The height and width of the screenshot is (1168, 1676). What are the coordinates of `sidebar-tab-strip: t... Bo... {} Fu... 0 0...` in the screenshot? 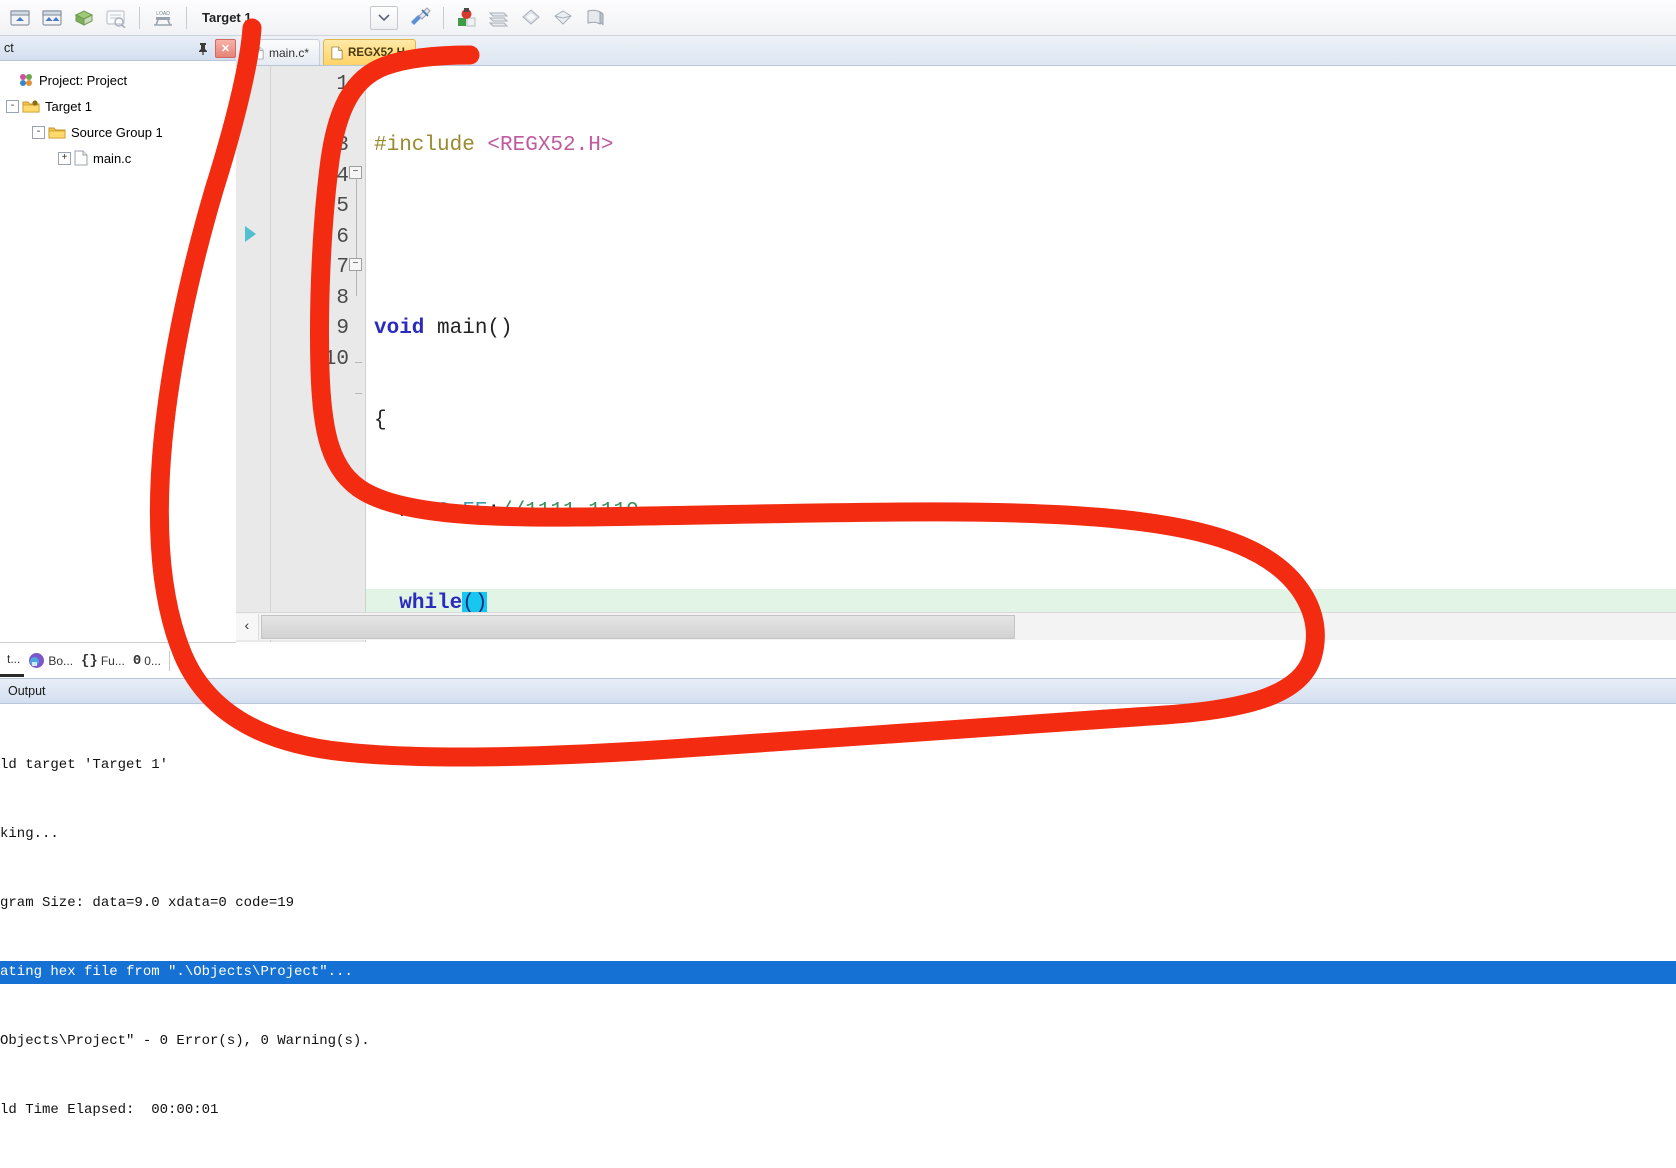 It's located at (118, 660).